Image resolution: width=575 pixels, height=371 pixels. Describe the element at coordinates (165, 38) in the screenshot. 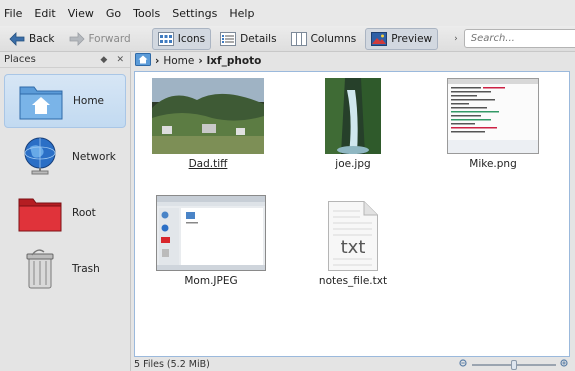

I see `icons-view-icon` at that location.